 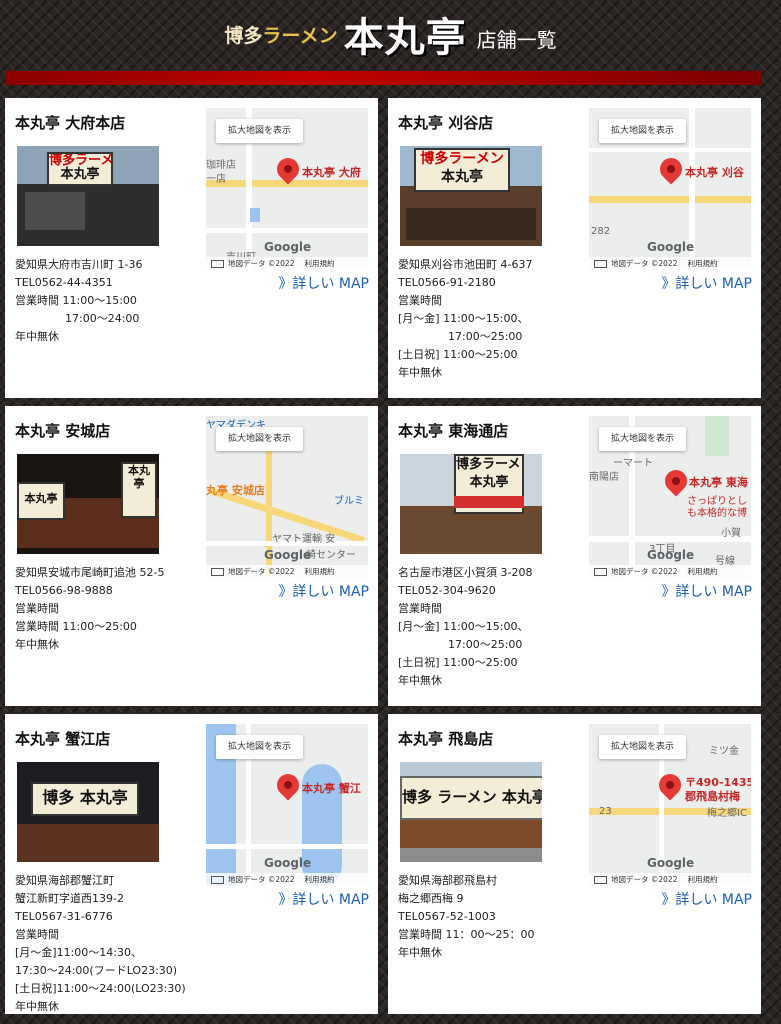 I want to click on page-title: 店舗一覧, so click(x=516, y=39).